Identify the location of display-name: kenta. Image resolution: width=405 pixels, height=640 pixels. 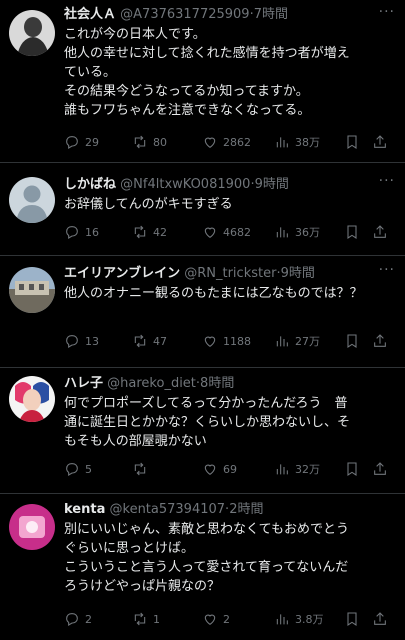
(84, 509).